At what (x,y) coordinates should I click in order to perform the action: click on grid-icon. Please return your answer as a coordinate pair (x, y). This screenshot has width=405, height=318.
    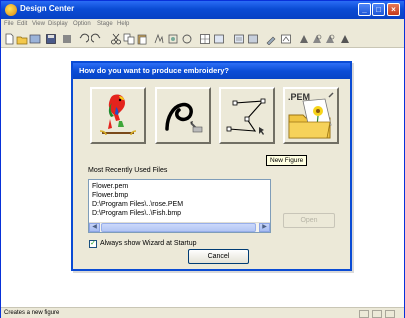
    Looking at the image, I should click on (205, 39).